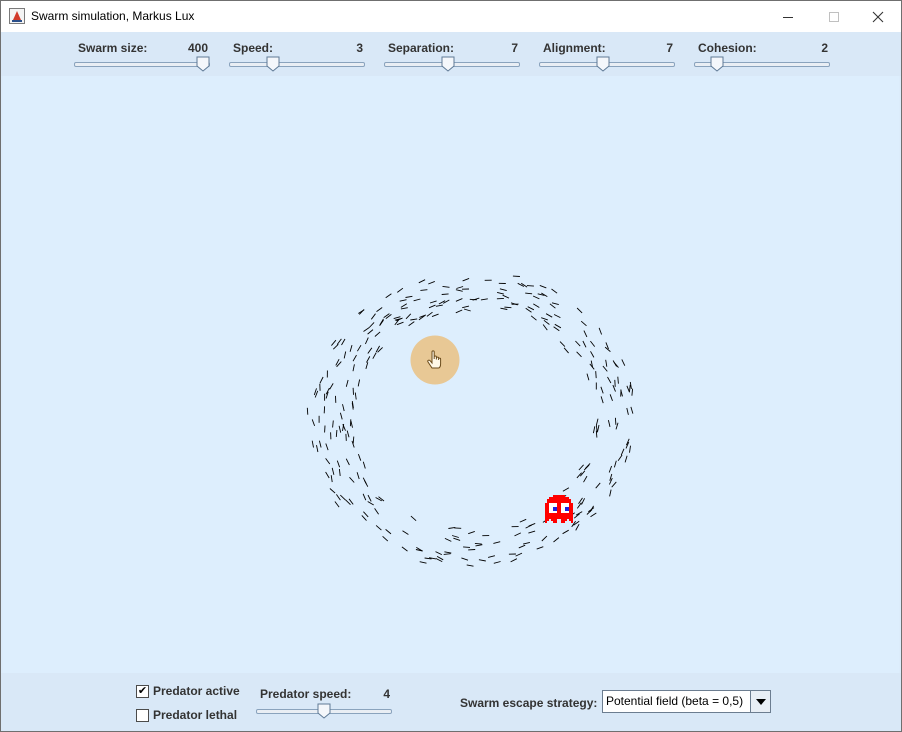 This screenshot has width=902, height=732. I want to click on close-icon, so click(878, 16).